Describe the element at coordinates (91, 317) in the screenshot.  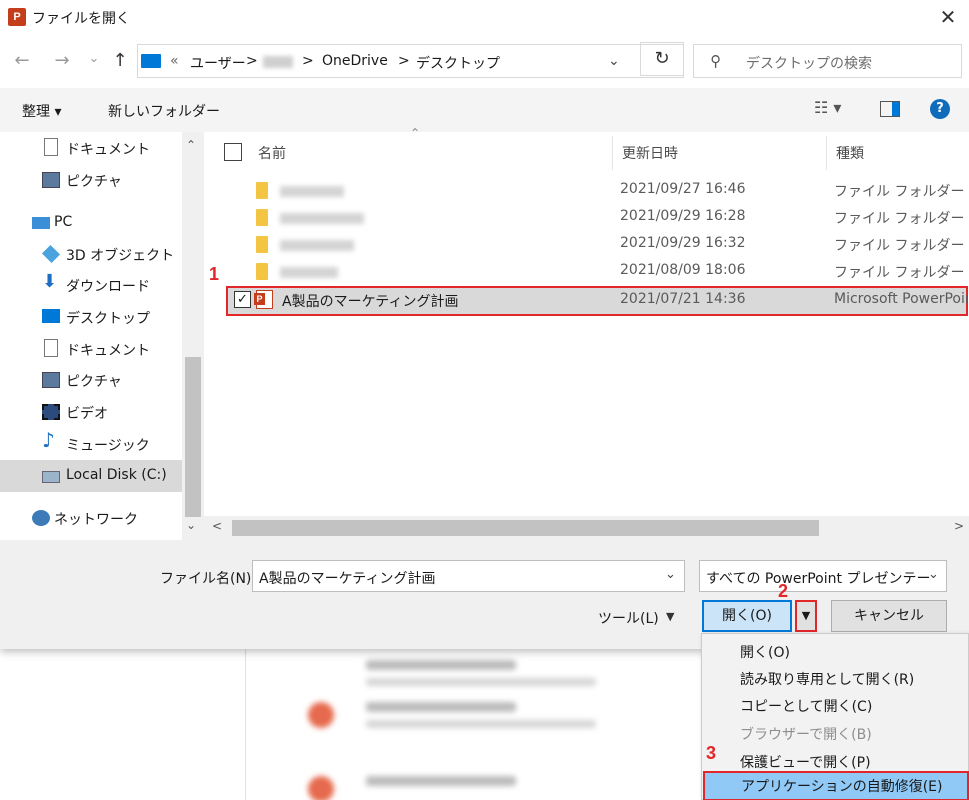
I see `sidebar-item-desktop: デスクトップ` at that location.